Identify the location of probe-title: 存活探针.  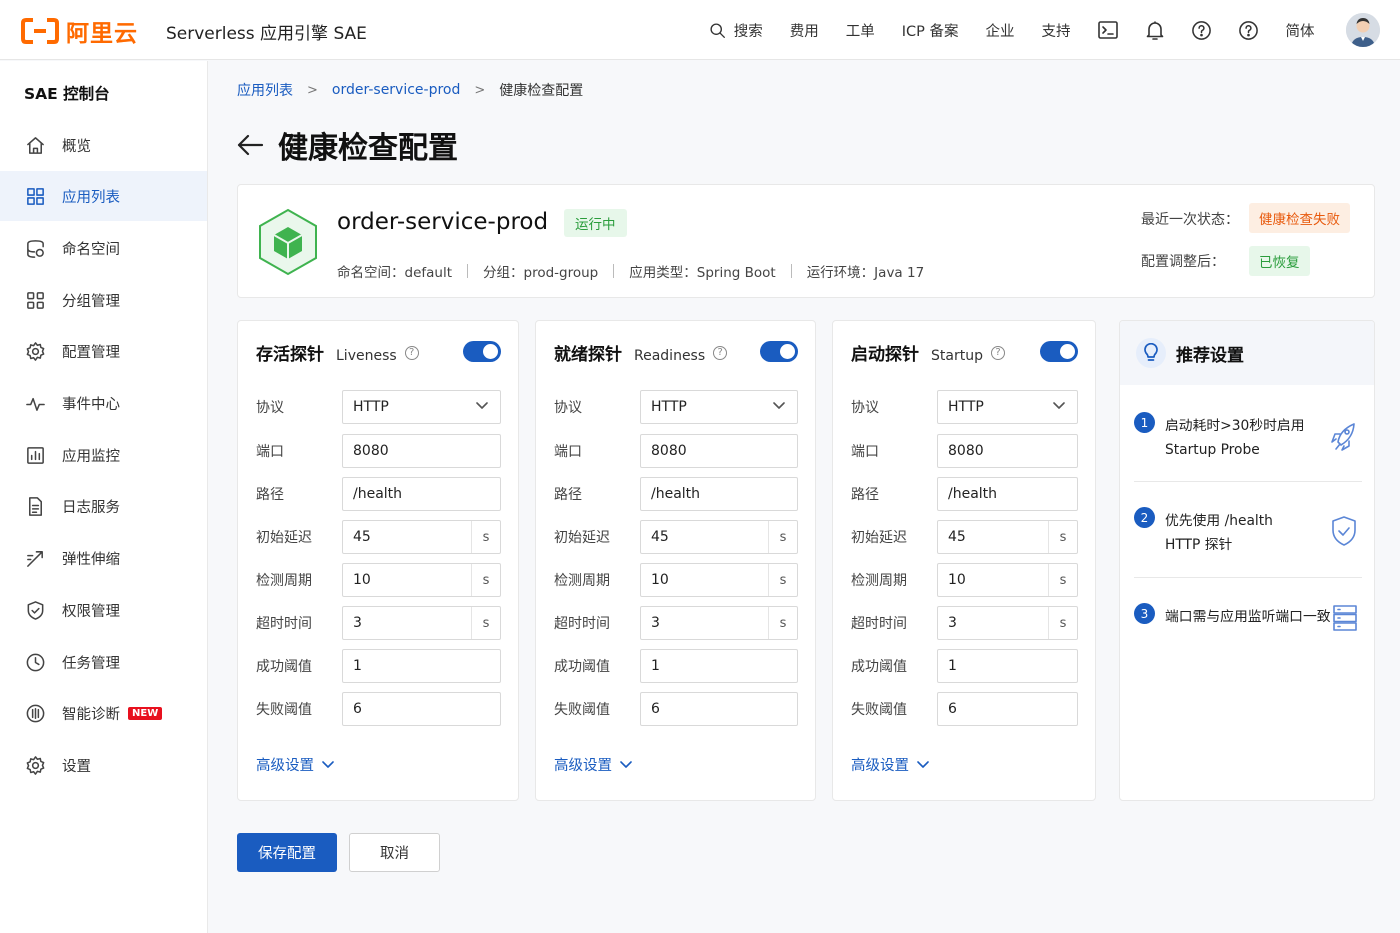
(290, 355).